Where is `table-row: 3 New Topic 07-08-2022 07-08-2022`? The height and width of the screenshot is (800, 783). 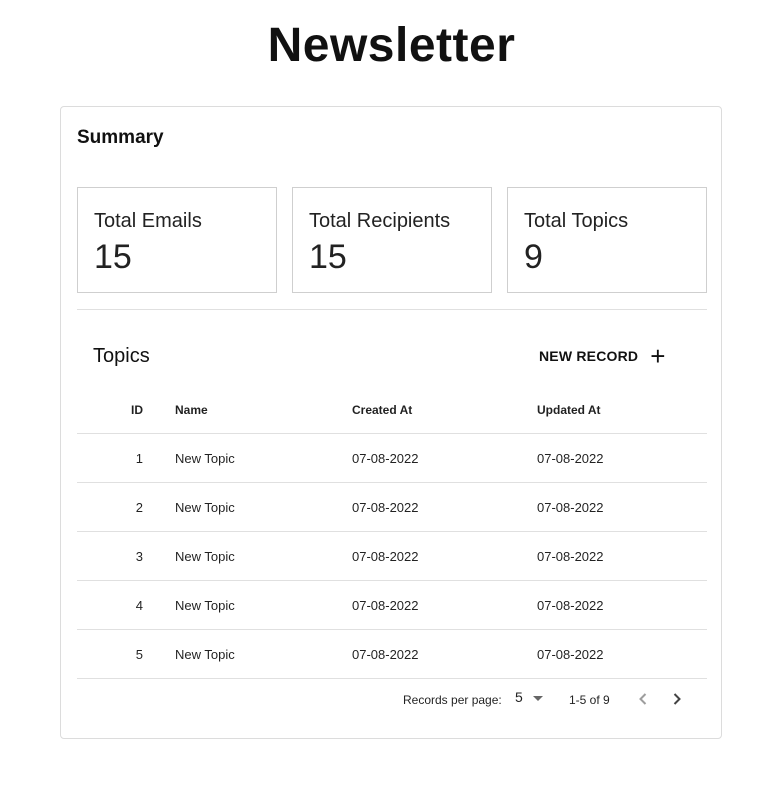
table-row: 3 New Topic 07-08-2022 07-08-2022 is located at coordinates (392, 556).